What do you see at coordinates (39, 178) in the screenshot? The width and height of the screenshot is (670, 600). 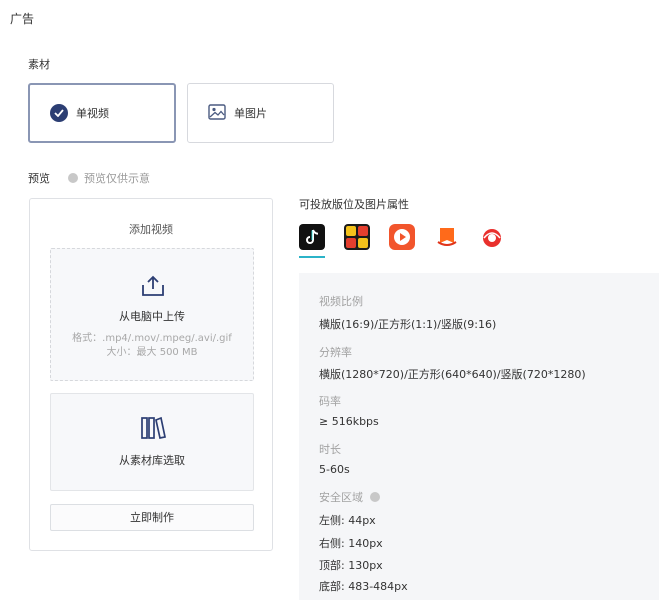 I see `preview-label: 预览` at bounding box center [39, 178].